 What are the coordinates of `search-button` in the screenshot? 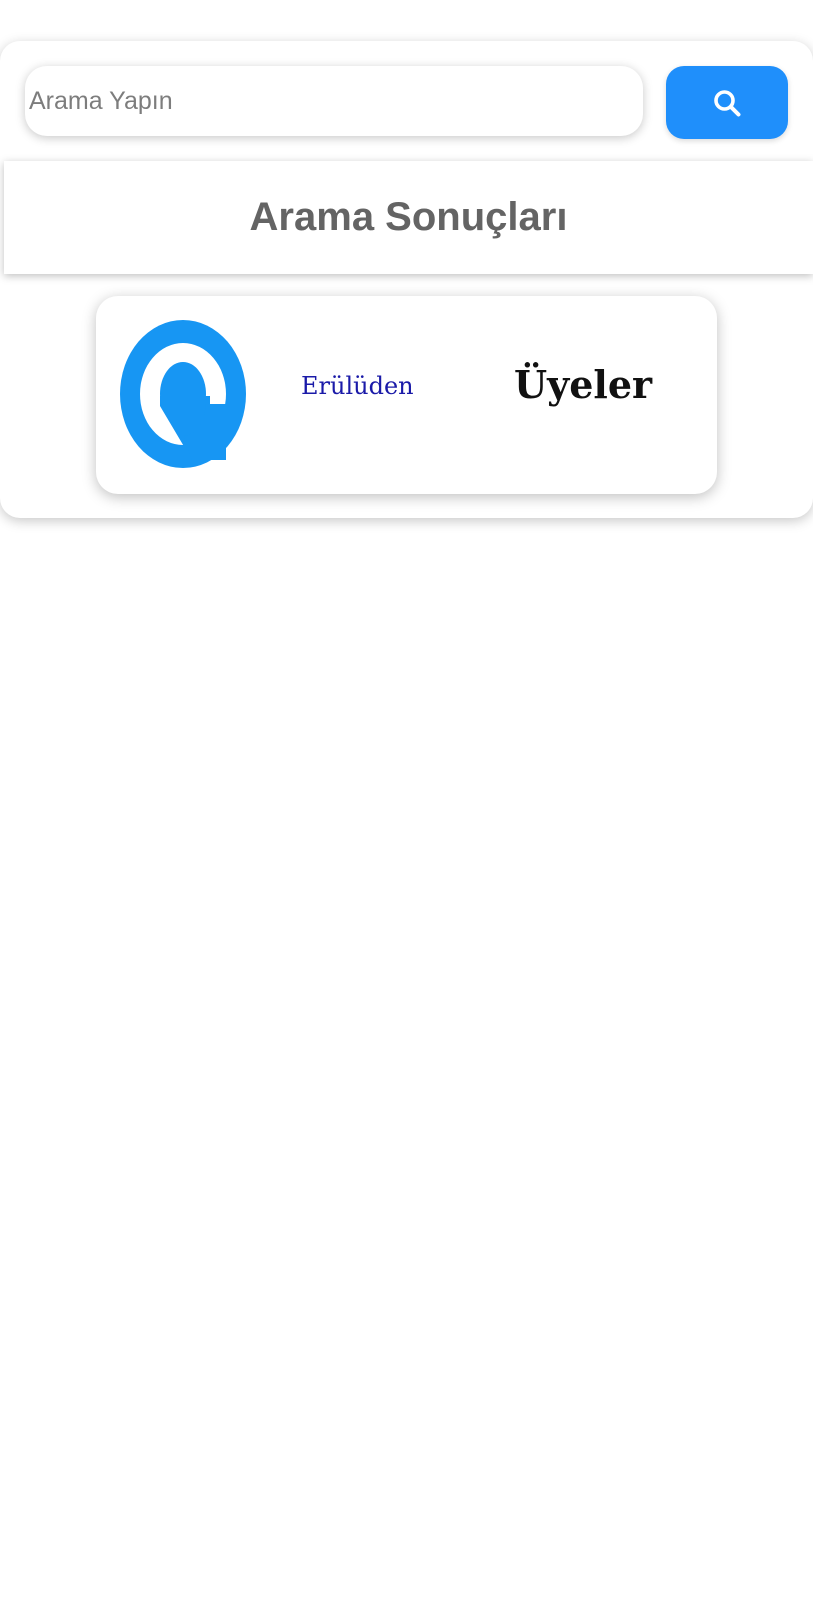 It's located at (727, 102).